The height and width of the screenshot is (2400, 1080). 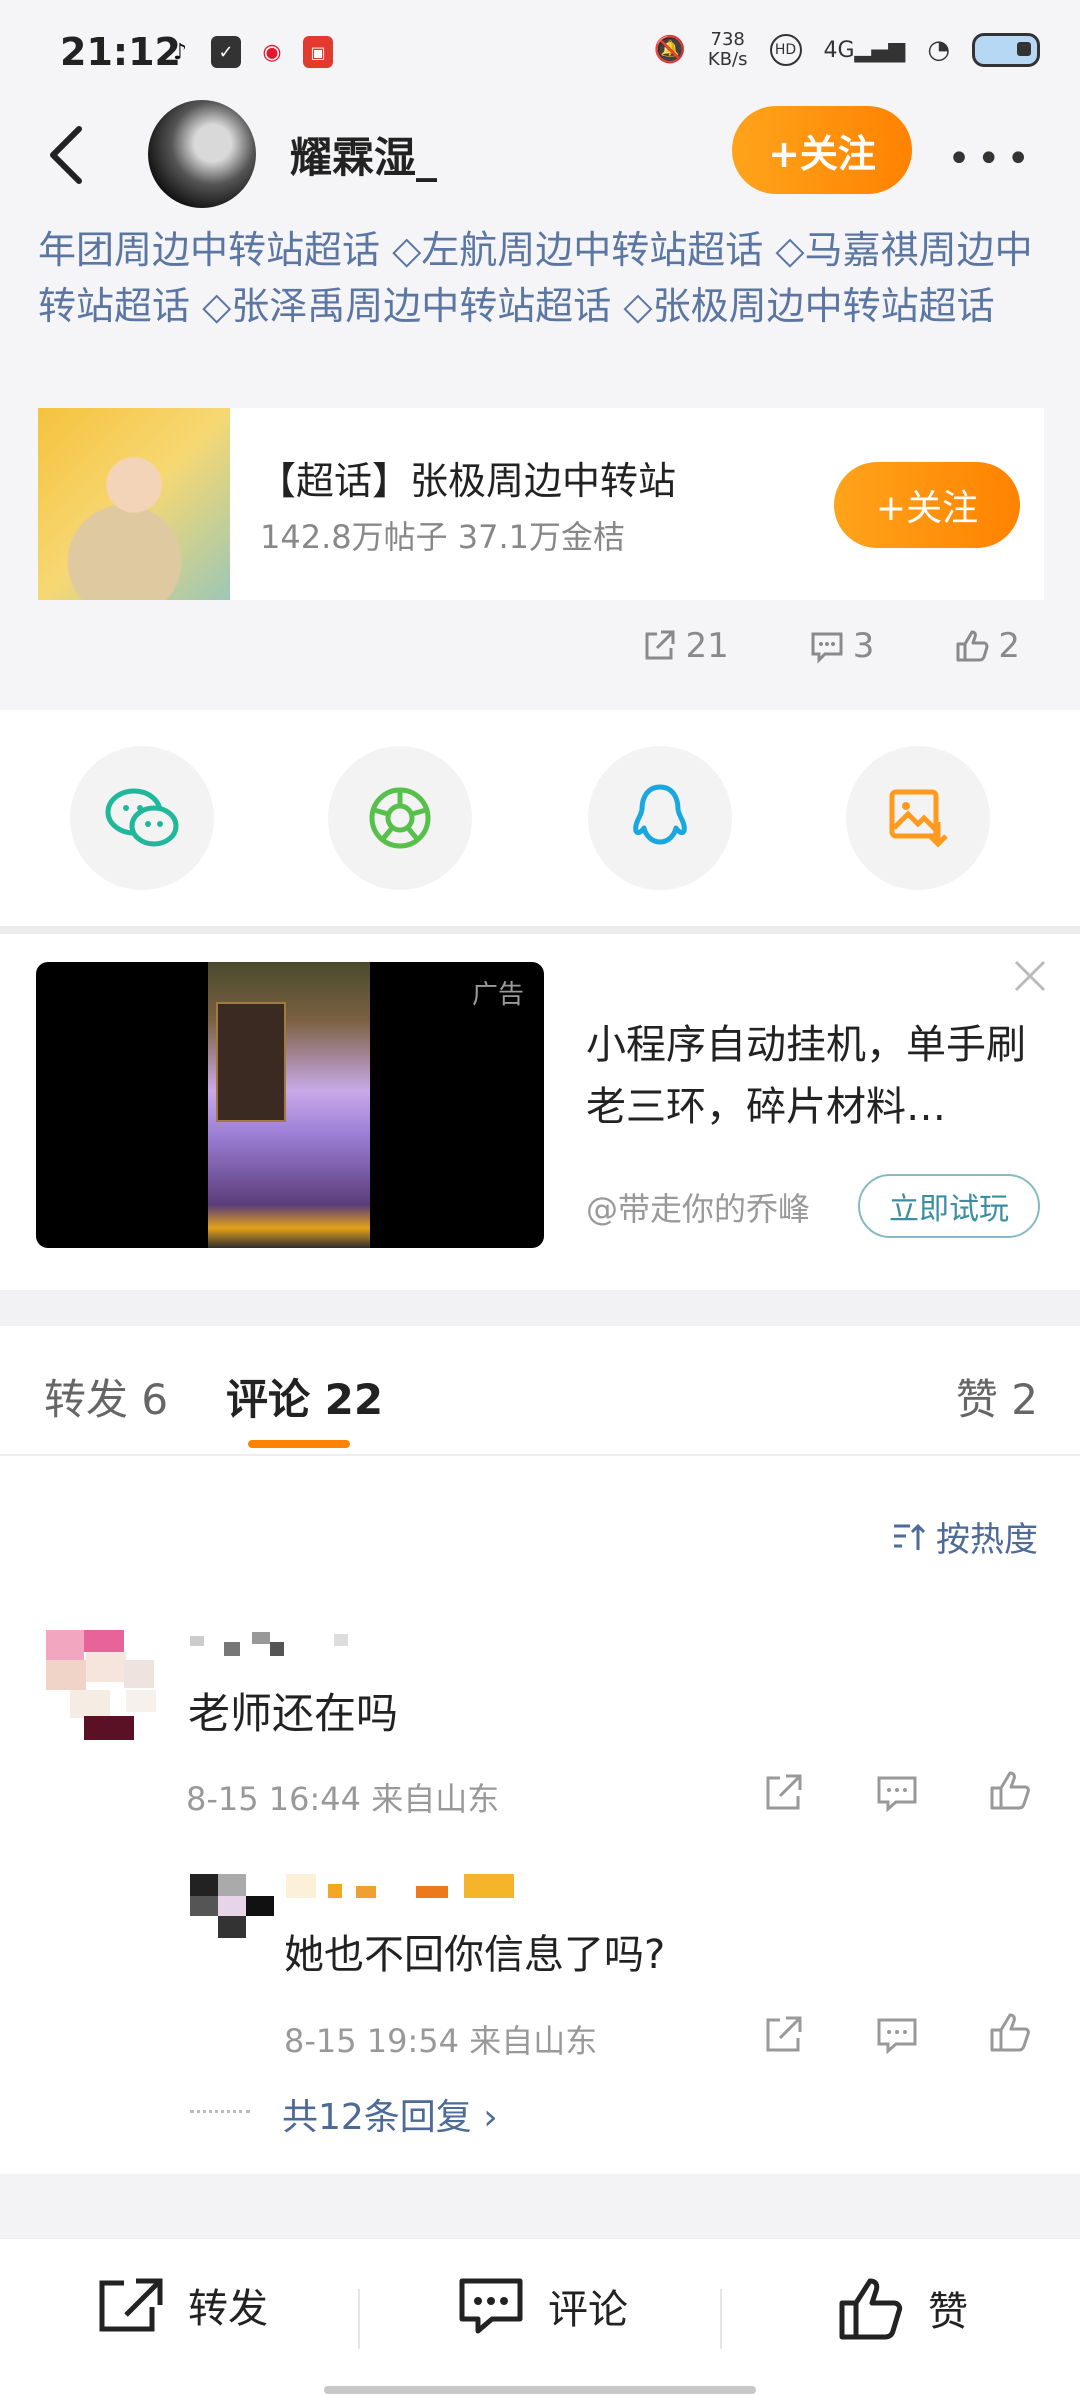 What do you see at coordinates (987, 1540) in the screenshot?
I see `sort-label: 按热度` at bounding box center [987, 1540].